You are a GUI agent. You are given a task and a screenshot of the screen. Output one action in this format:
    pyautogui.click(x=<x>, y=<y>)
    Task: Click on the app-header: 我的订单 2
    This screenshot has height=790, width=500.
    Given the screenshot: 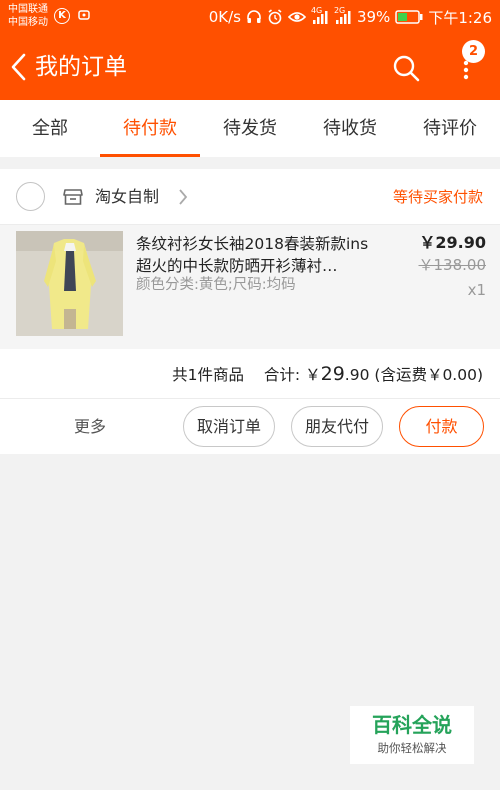 What is the action you would take?
    pyautogui.click(x=250, y=66)
    